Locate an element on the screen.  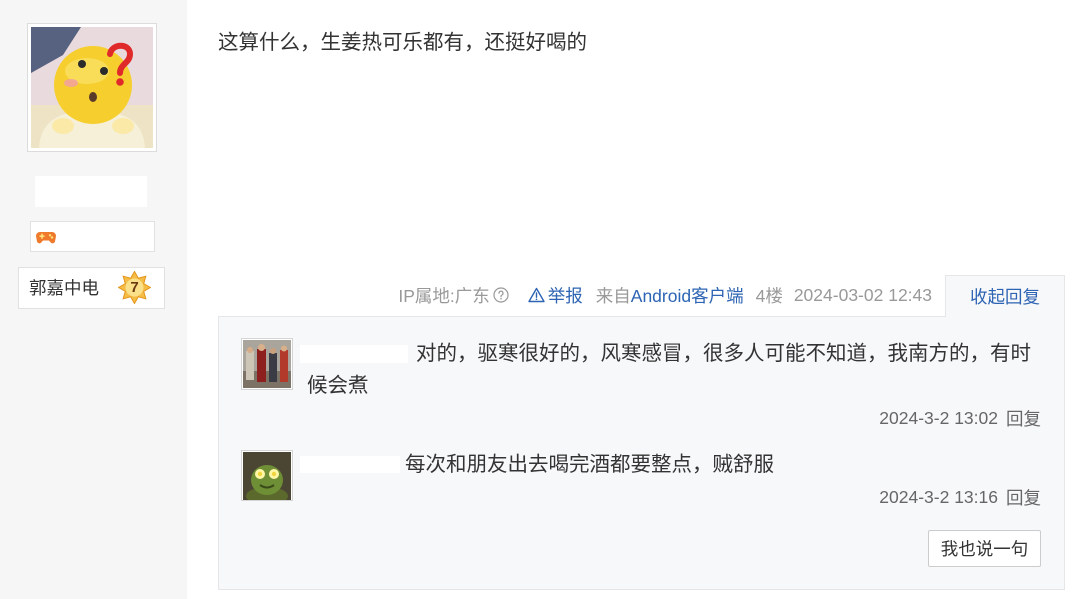
write-reply-label: 我也说一句 is located at coordinates (984, 549).